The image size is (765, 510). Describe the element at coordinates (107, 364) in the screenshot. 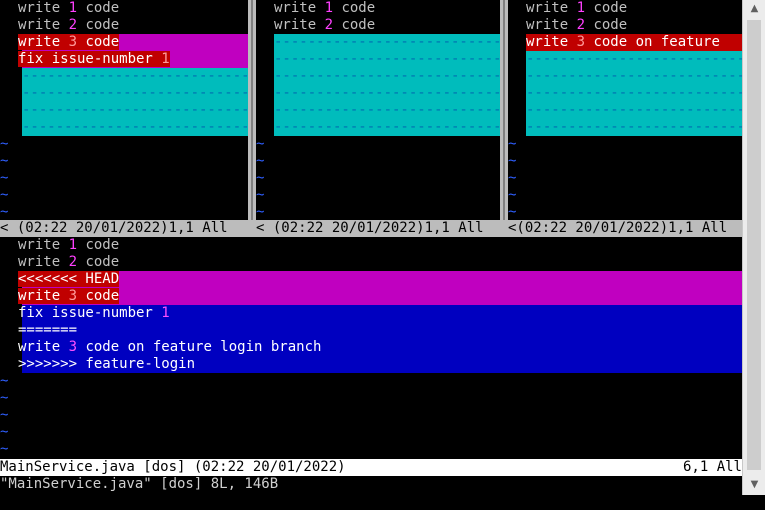

I see `conflict-marker-feature: >>>>>>> feature-login` at that location.